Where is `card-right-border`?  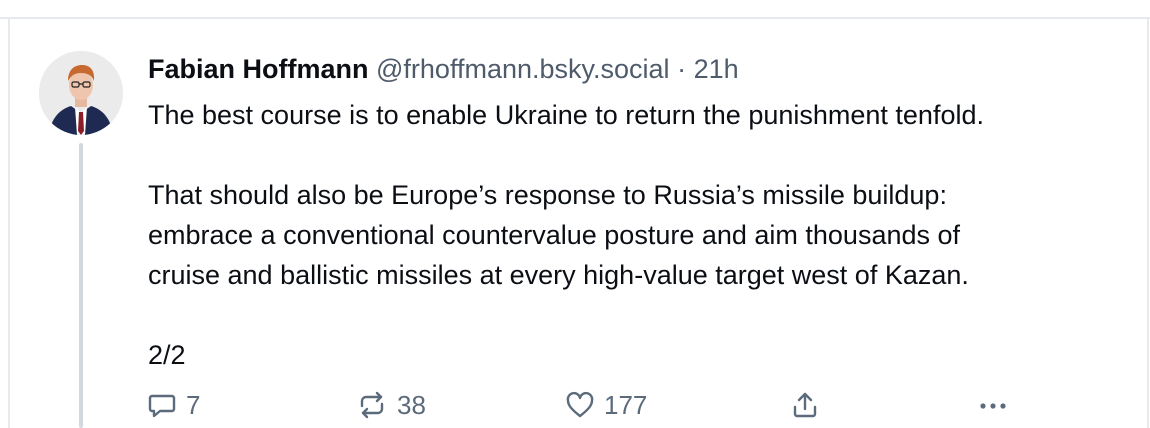 card-right-border is located at coordinates (1148, 222).